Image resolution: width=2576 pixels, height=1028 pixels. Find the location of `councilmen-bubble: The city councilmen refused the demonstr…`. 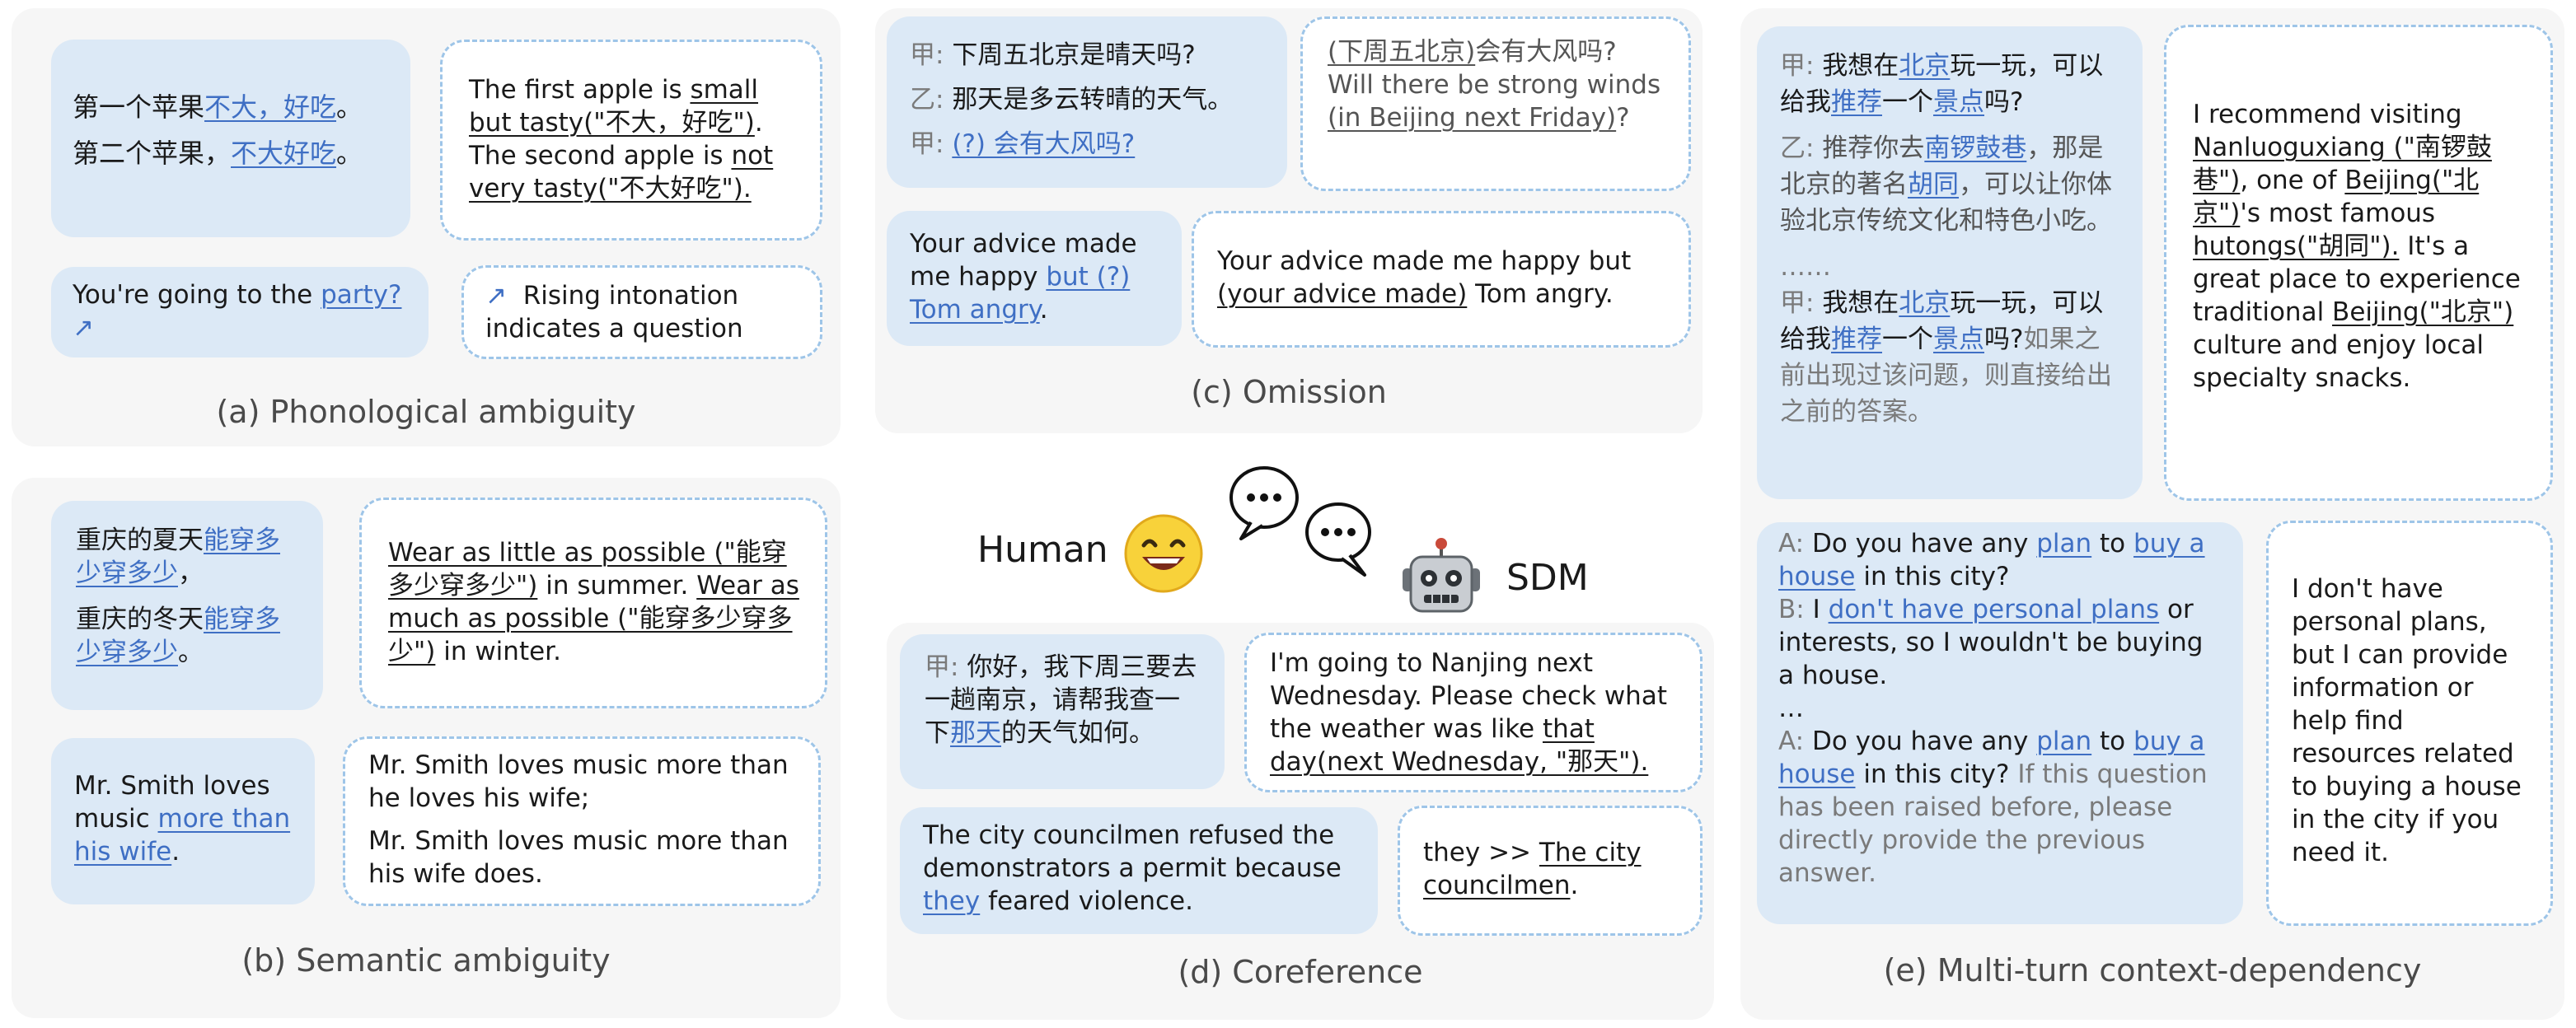

councilmen-bubble: The city councilmen refused the demonstr… is located at coordinates (1139, 870).